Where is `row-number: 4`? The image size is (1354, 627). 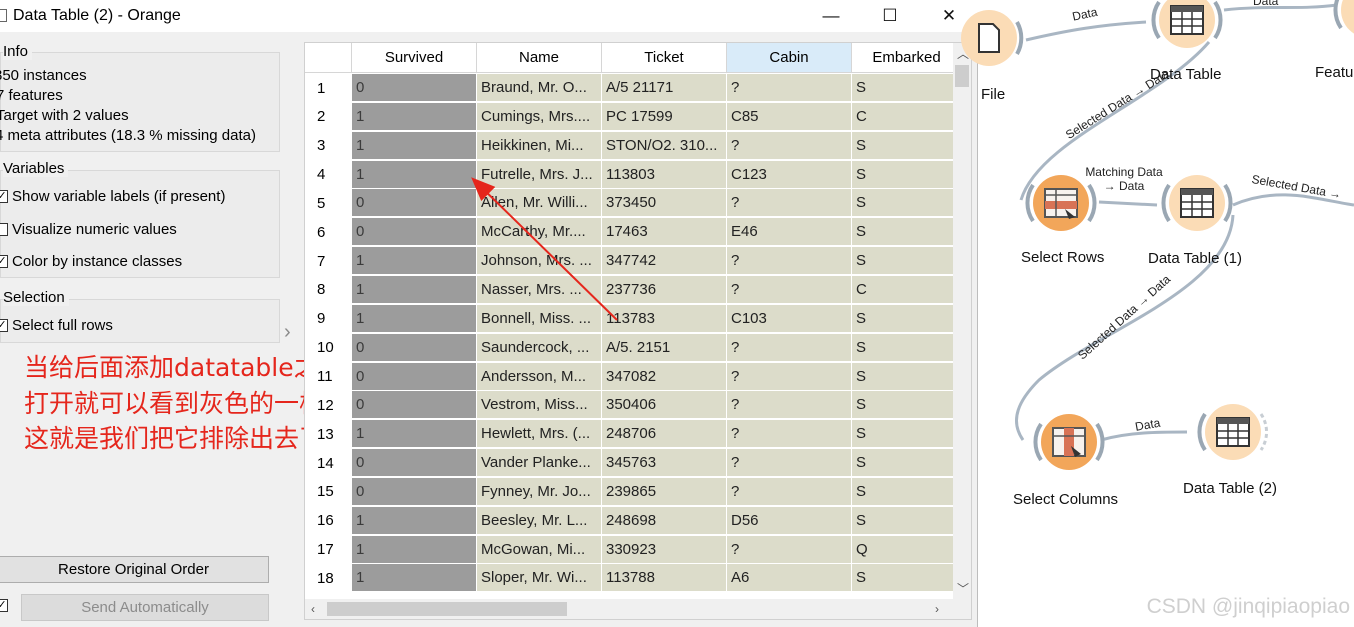
row-number: 4 is located at coordinates (328, 175).